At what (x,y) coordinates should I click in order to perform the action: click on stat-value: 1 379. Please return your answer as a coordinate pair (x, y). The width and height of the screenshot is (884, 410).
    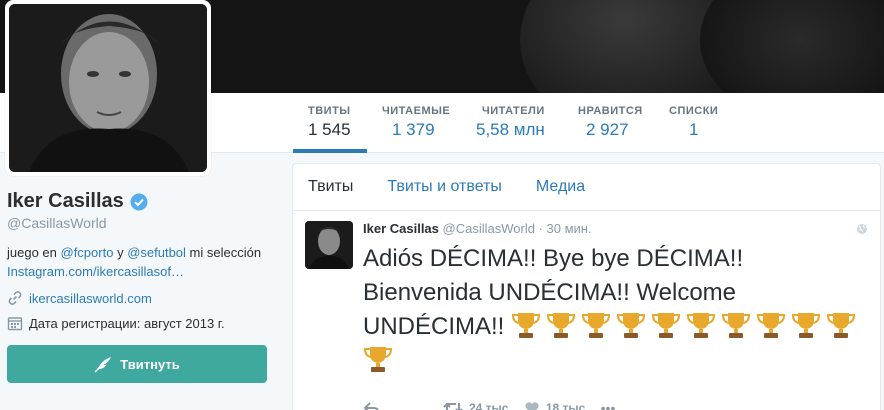
    Looking at the image, I should click on (413, 129).